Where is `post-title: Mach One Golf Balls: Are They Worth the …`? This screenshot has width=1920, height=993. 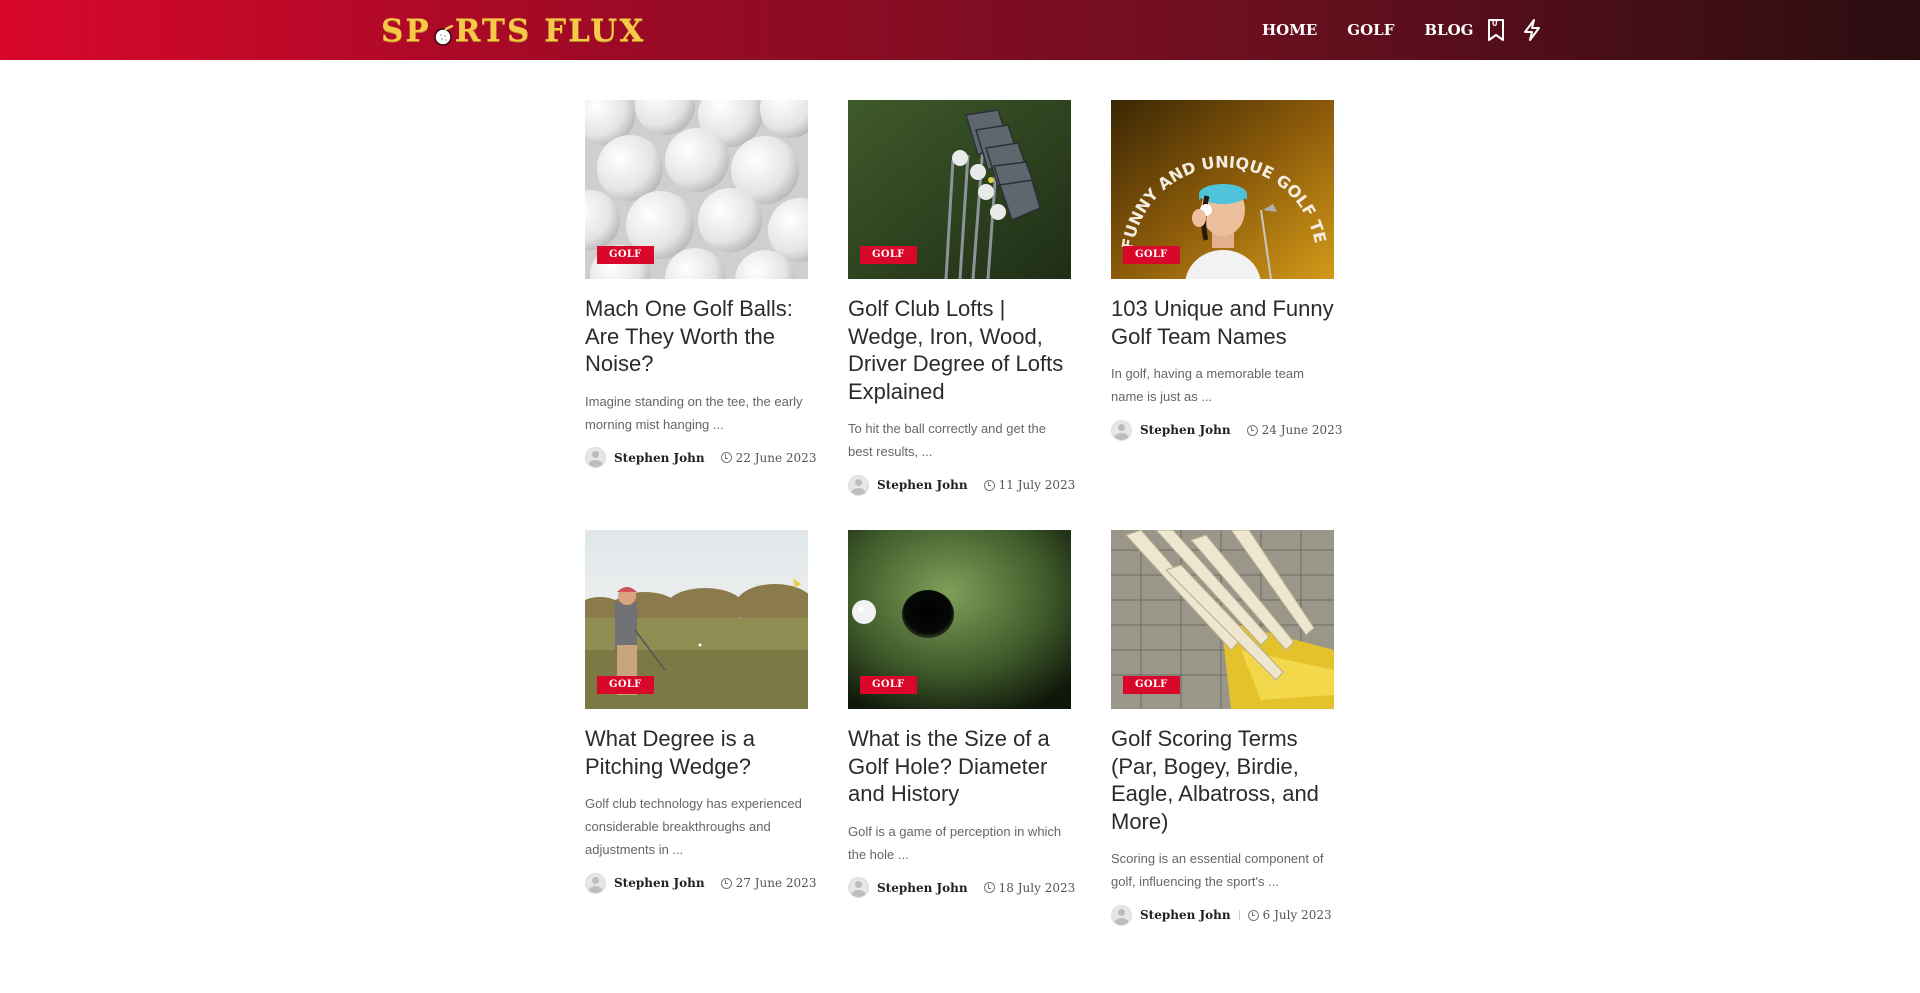
post-title: Mach One Golf Balls: Are They Worth the … is located at coordinates (696, 336).